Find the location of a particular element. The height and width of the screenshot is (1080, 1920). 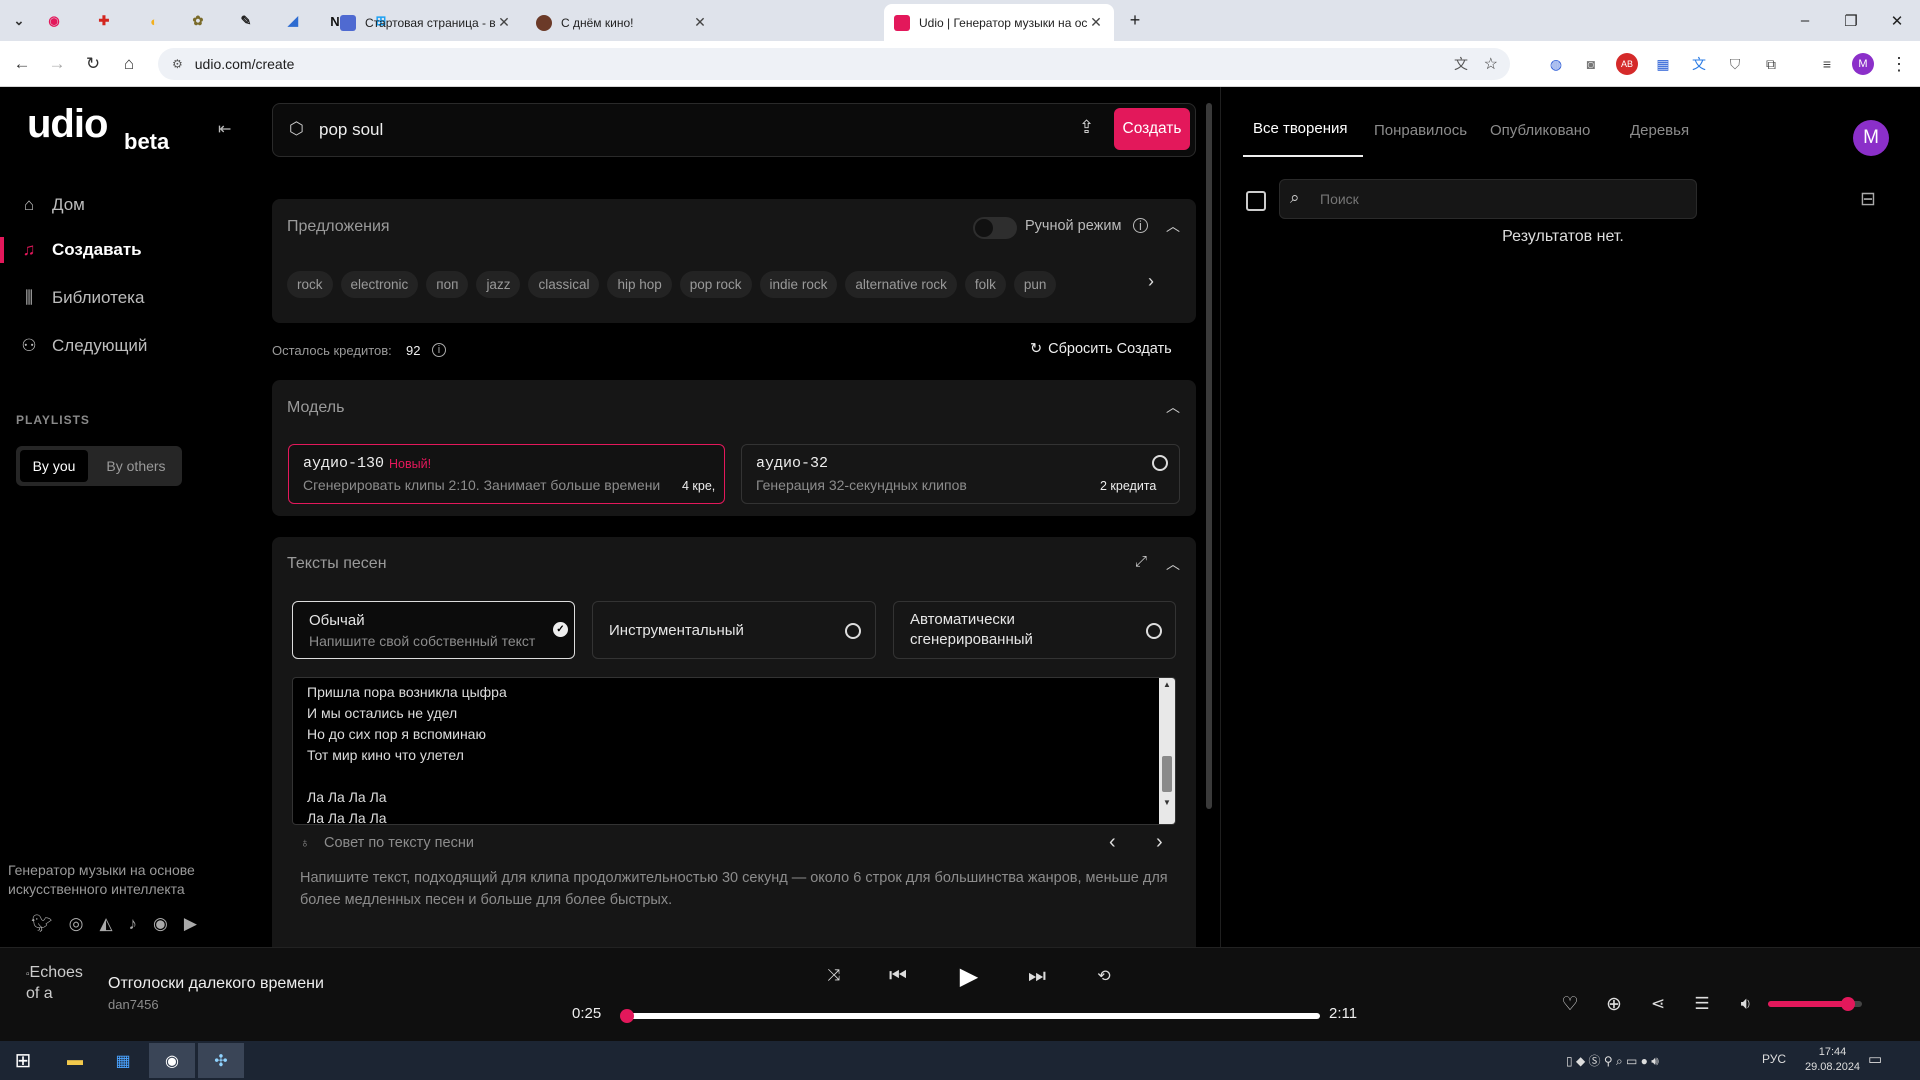

notifications-icon: ▭ is located at coordinates (1875, 1059).